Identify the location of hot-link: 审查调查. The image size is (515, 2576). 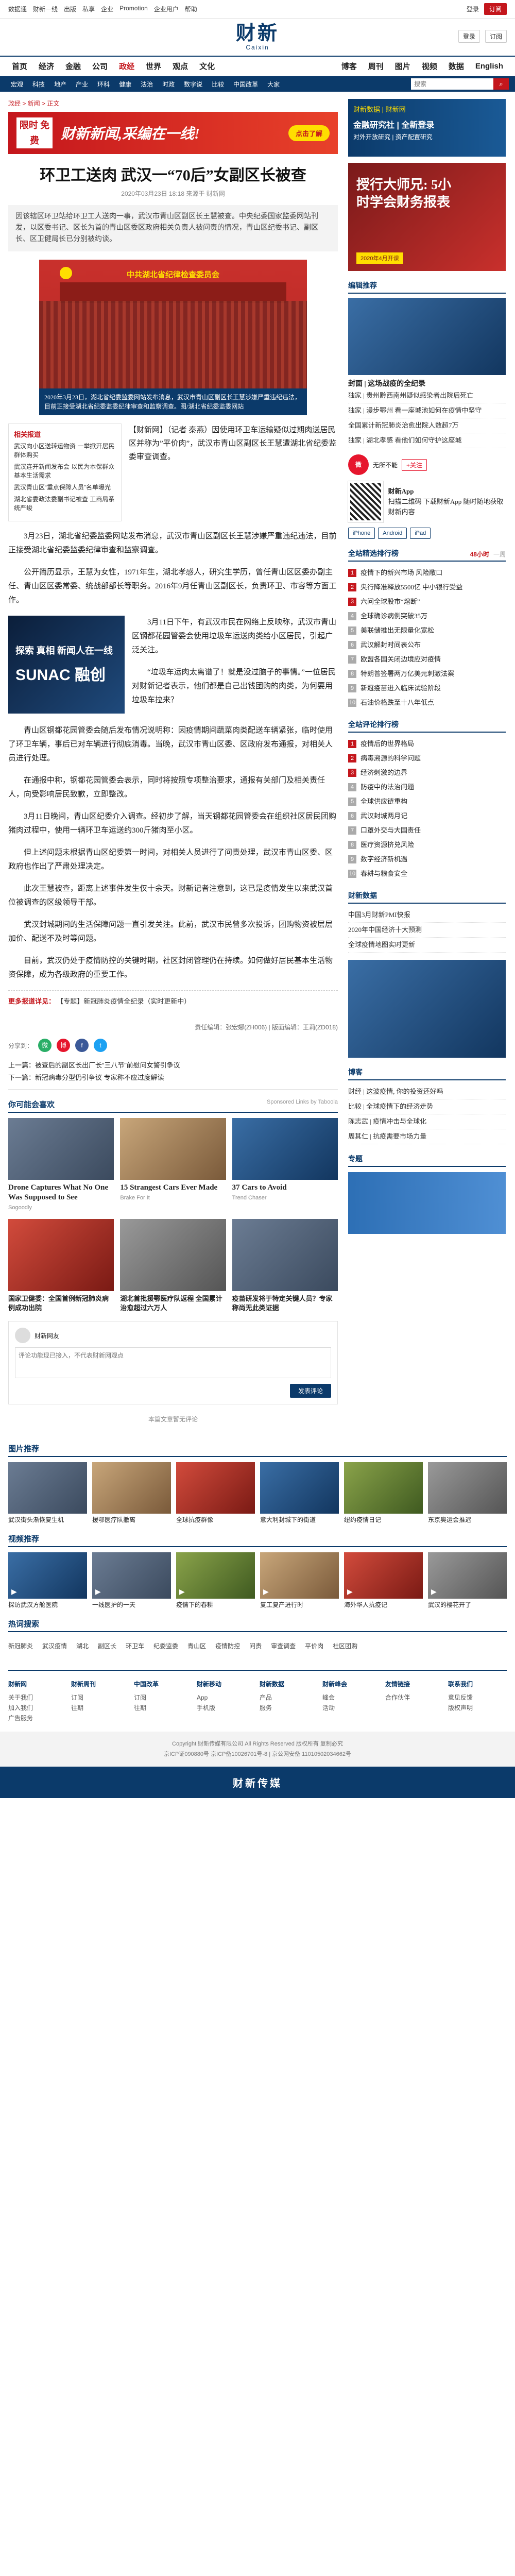
(283, 1645).